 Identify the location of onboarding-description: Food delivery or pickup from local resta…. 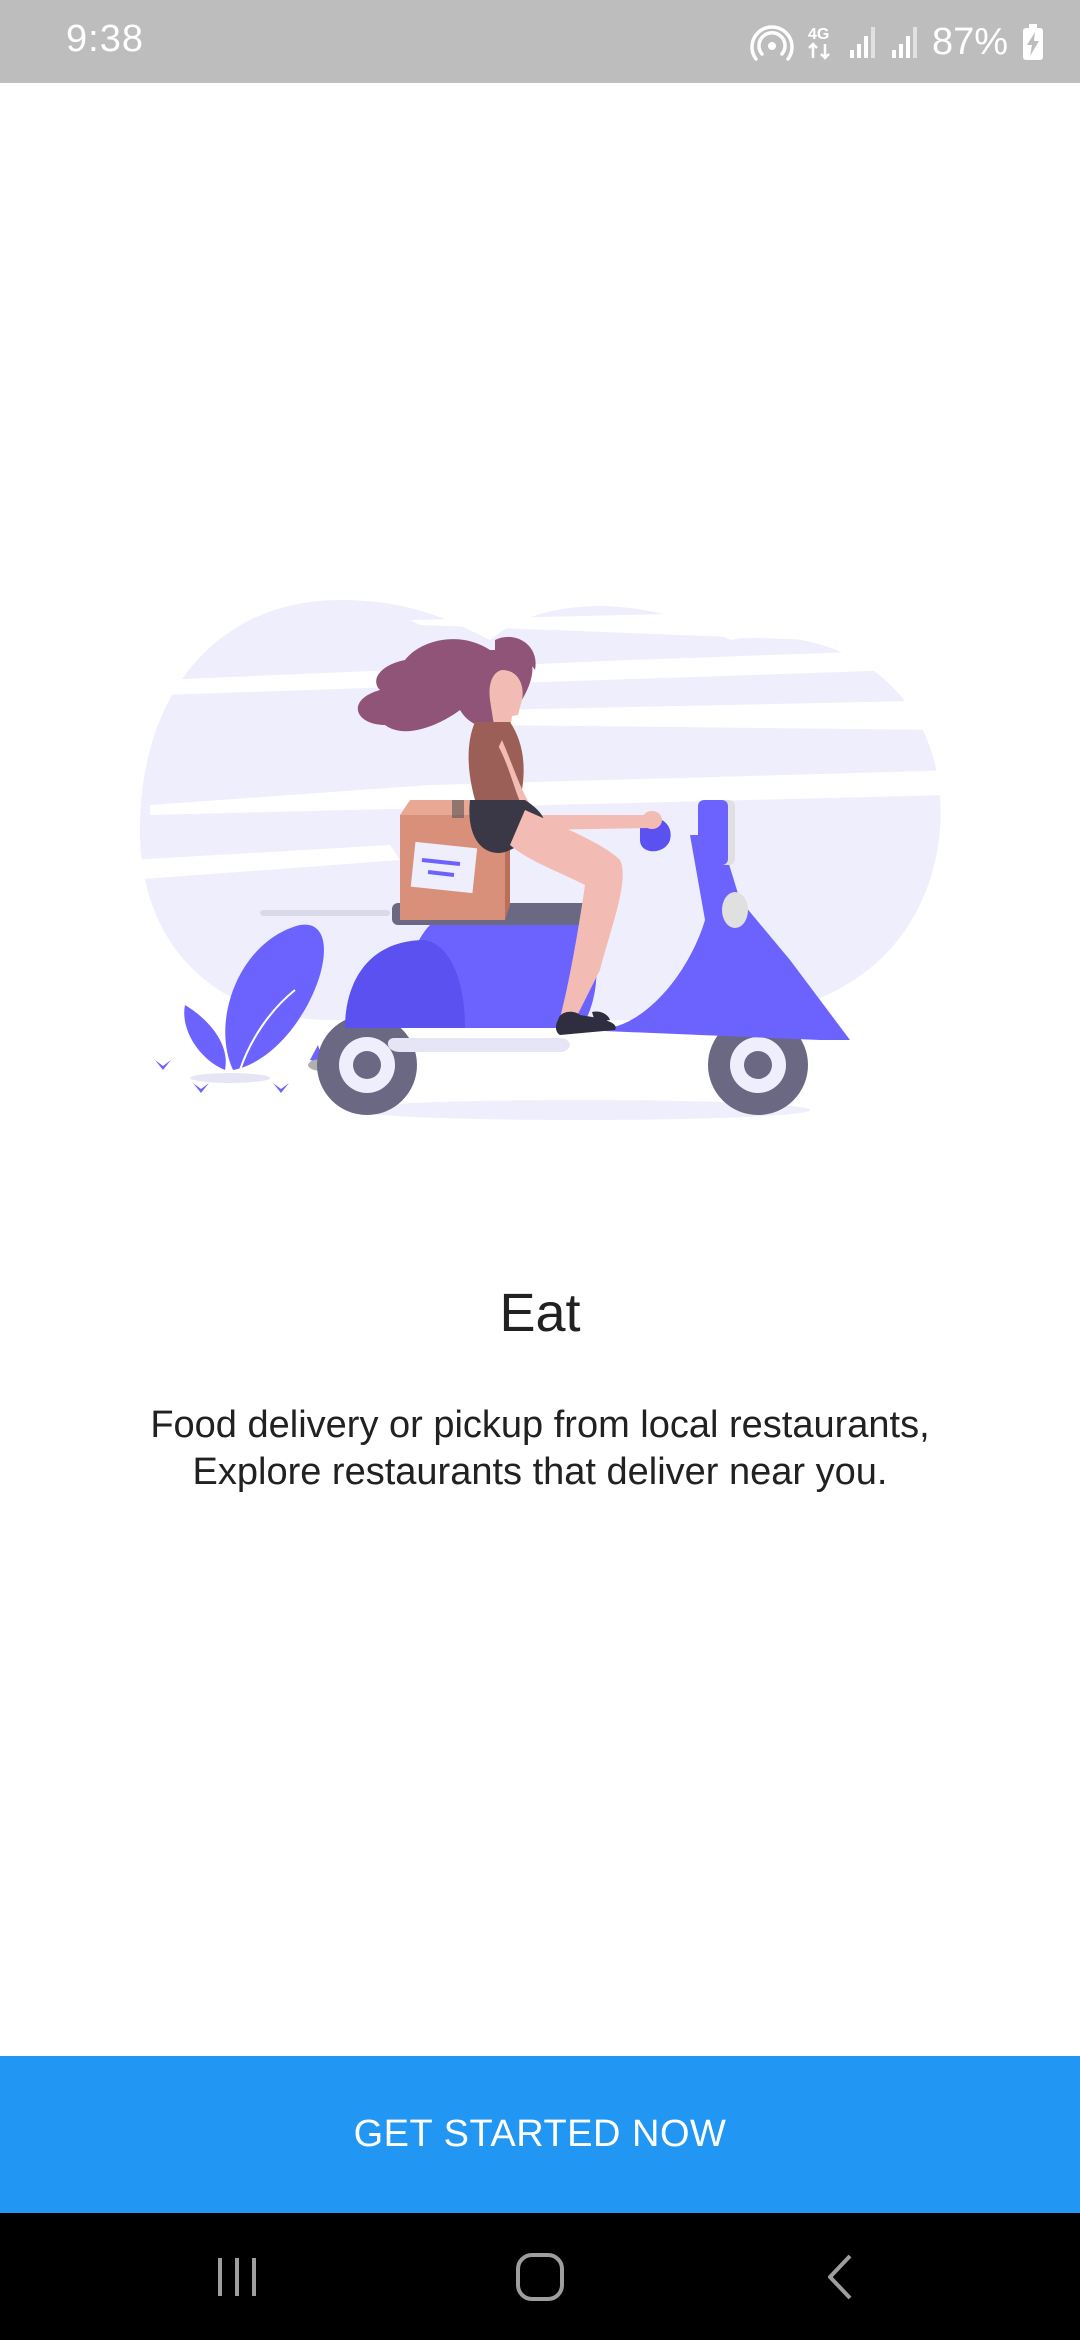
(540, 1449).